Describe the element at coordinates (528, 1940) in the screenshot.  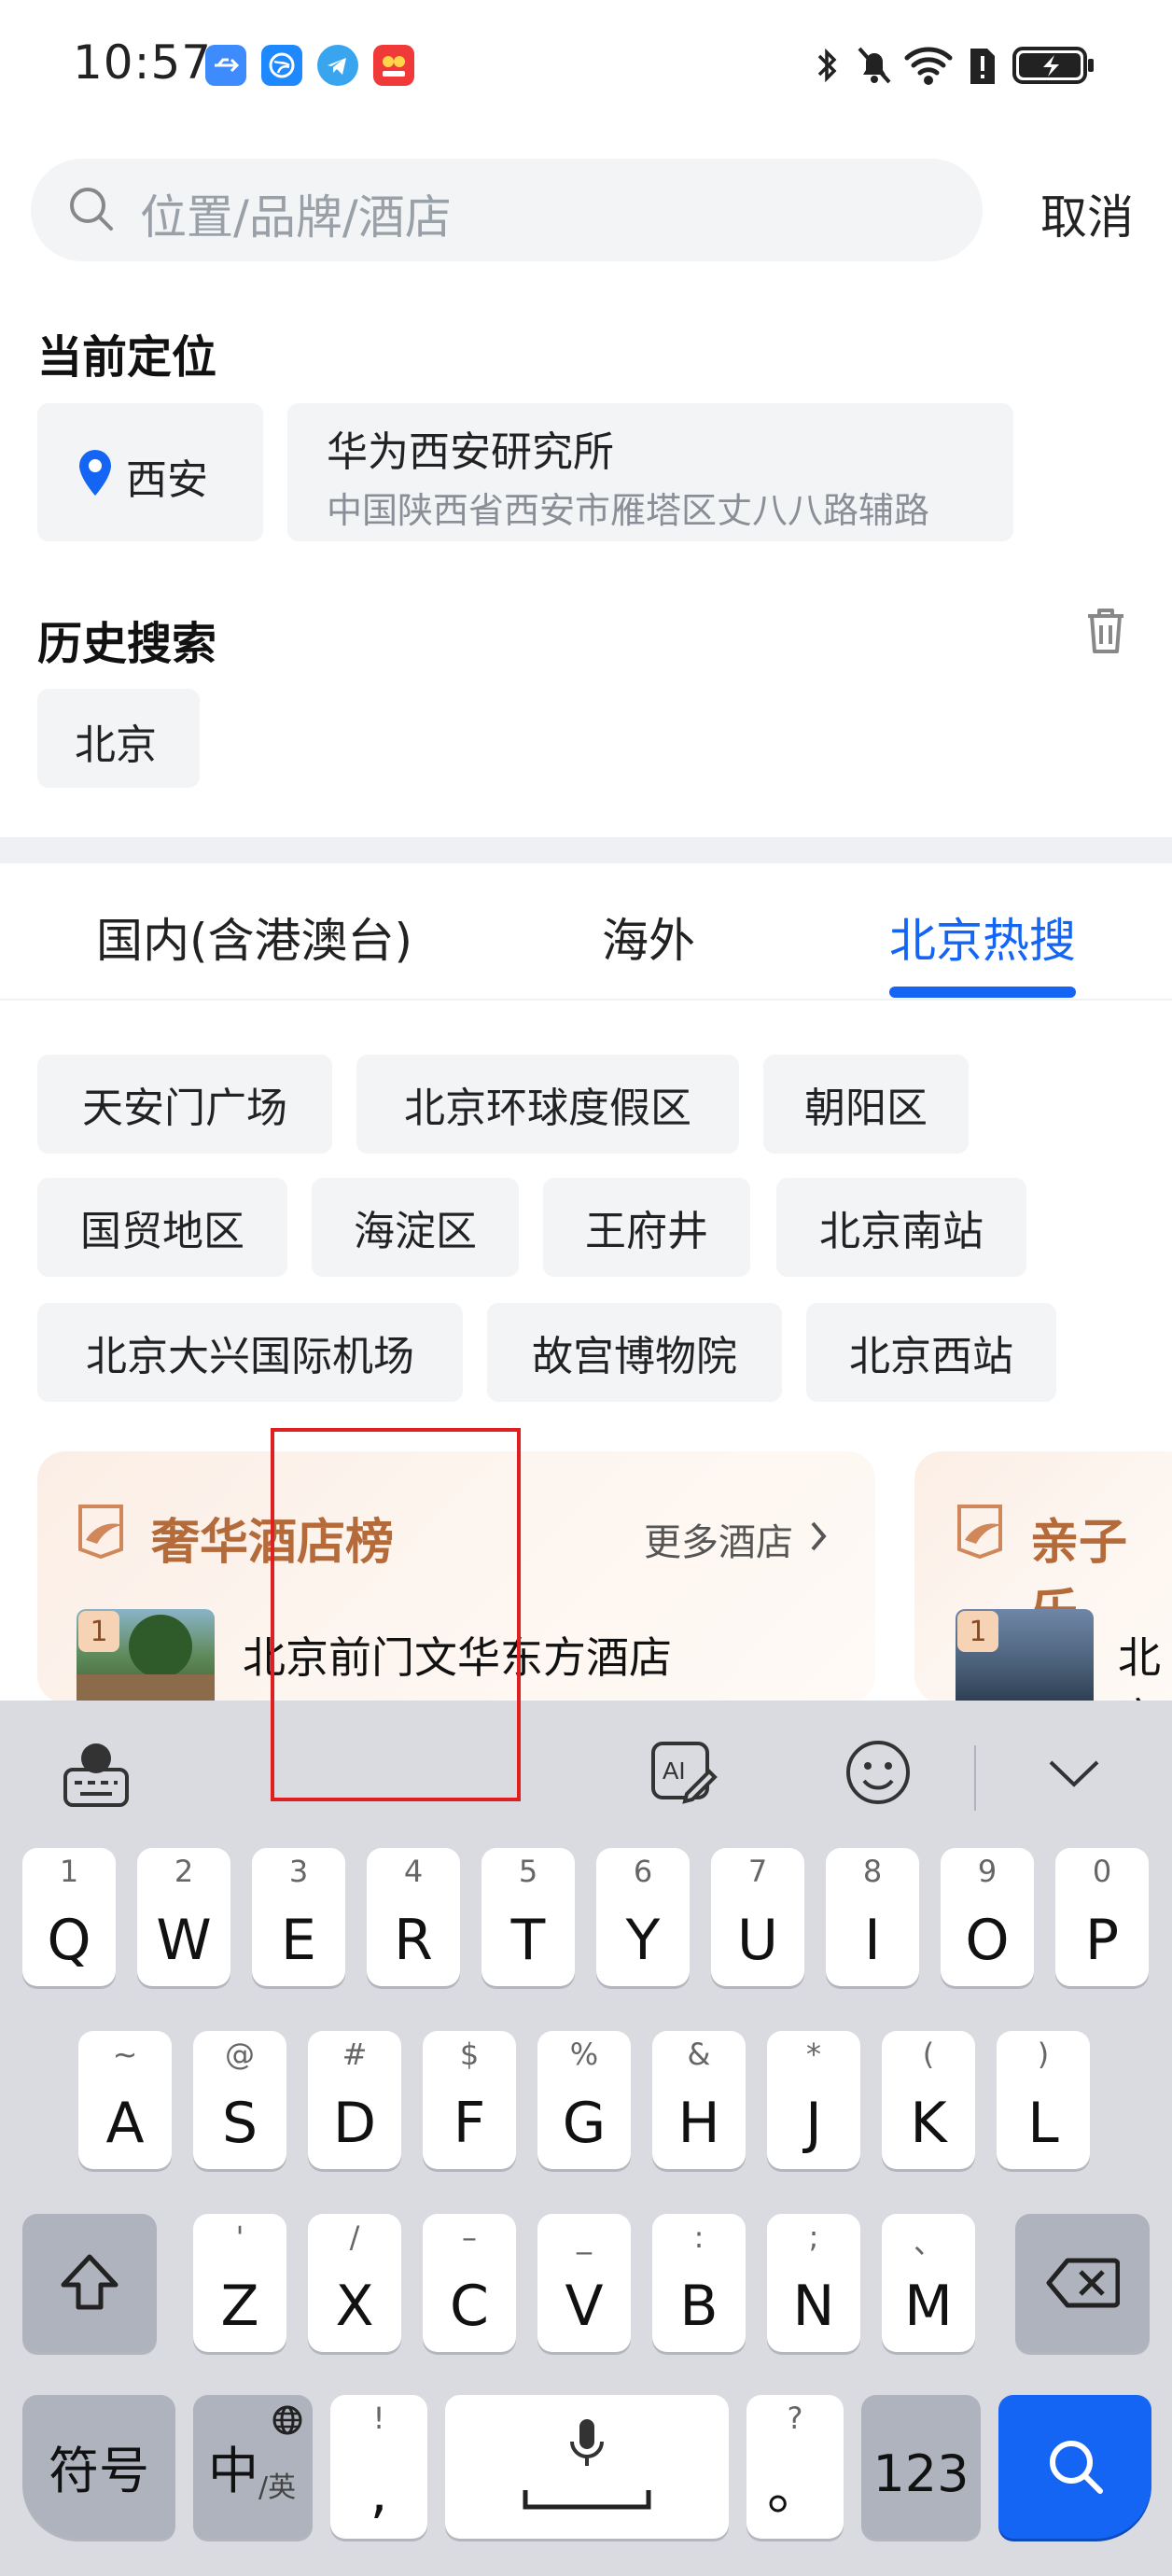
I see `key-label: T` at that location.